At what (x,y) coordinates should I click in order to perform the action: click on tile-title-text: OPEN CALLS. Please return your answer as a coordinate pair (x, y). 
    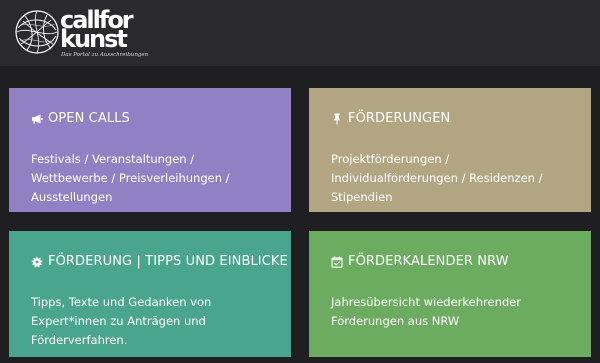
    Looking at the image, I should click on (89, 118).